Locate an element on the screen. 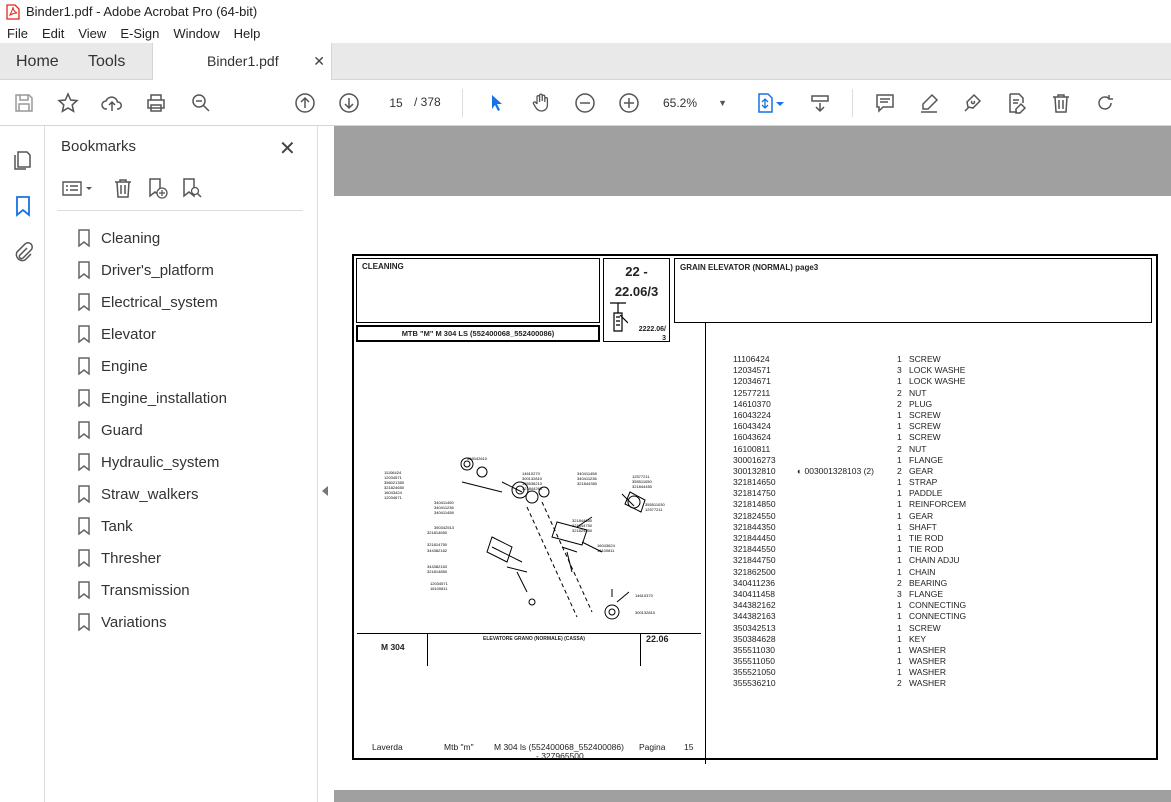 This screenshot has width=1171, height=802. part-code: 355521050 is located at coordinates (754, 672).